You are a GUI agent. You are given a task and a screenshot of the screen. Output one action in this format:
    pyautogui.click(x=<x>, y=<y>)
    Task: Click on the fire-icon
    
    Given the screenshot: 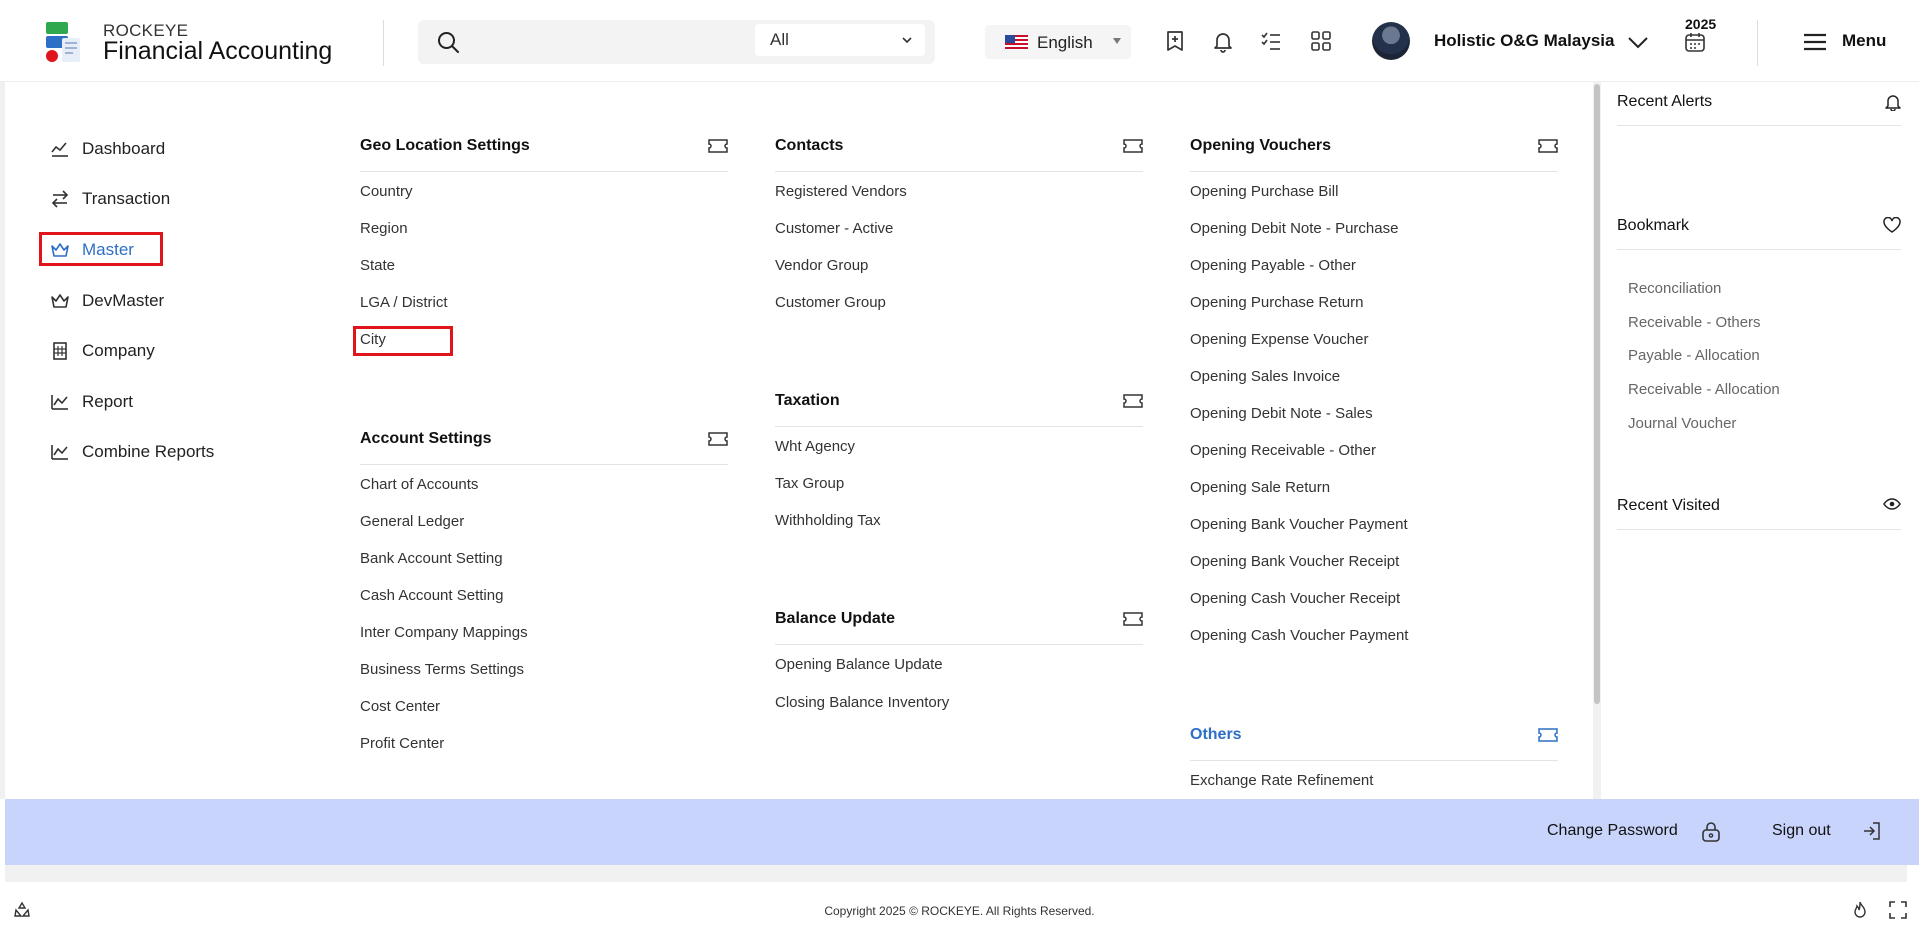 What is the action you would take?
    pyautogui.click(x=1860, y=910)
    